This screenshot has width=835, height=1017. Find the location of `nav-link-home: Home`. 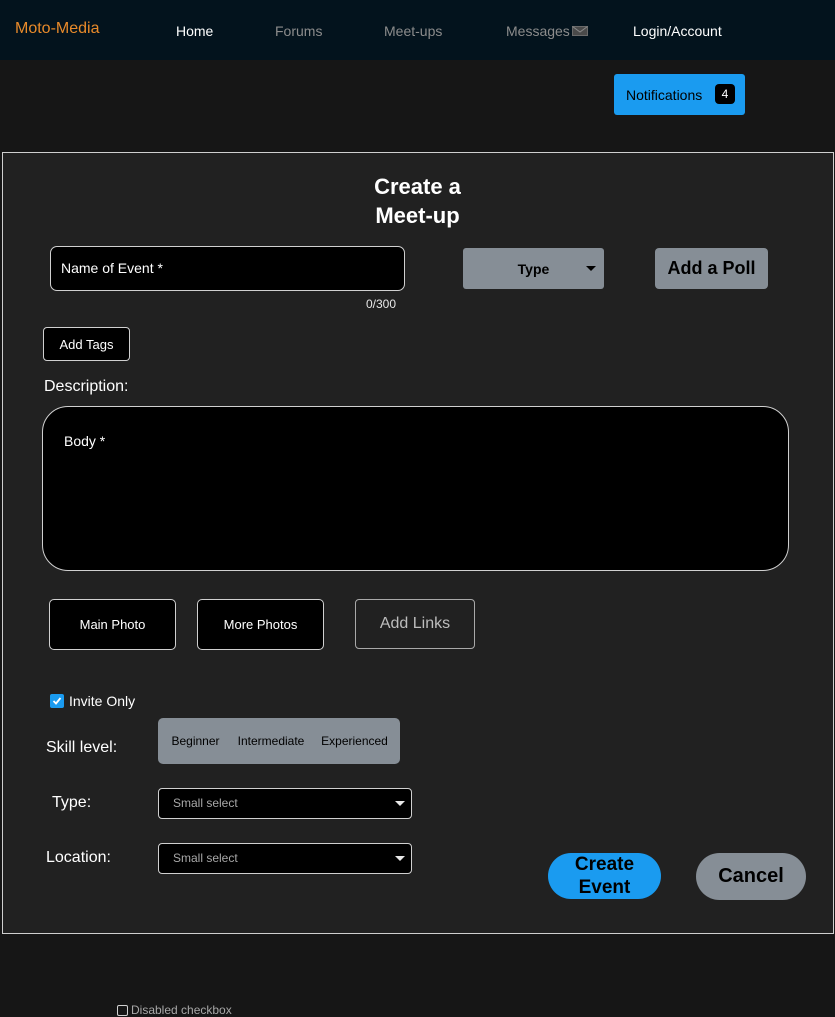

nav-link-home: Home is located at coordinates (194, 31).